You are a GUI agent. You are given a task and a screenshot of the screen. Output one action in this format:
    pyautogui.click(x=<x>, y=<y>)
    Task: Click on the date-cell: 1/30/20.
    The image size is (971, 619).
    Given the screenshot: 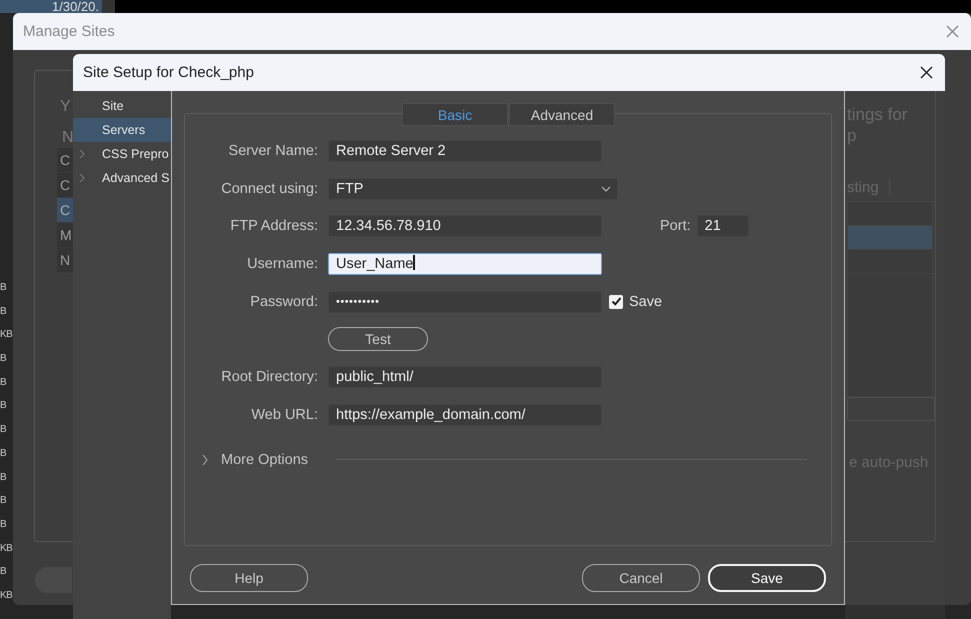 What is the action you would take?
    pyautogui.click(x=57, y=6)
    